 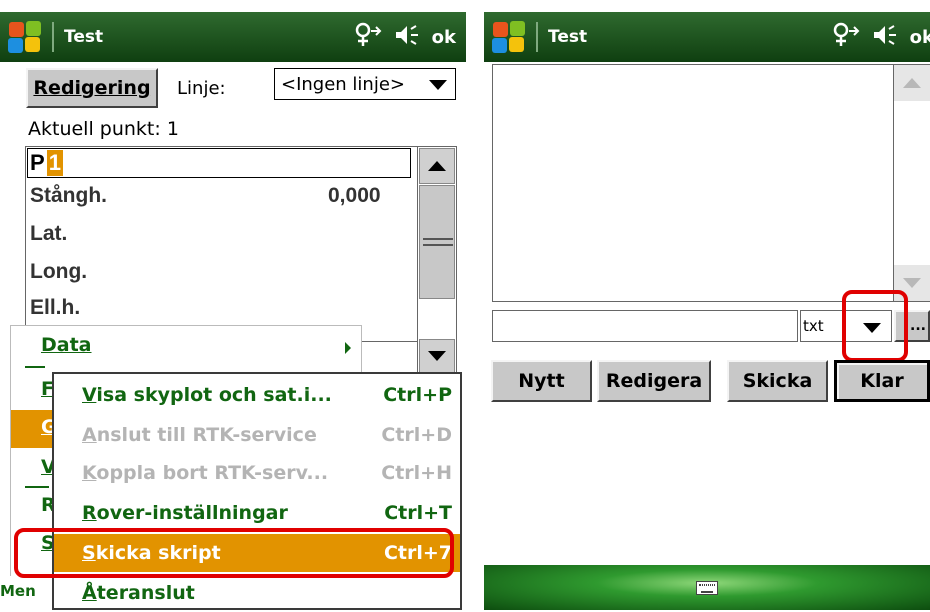 I want to click on row-label-ellh: Ell.h., so click(x=55, y=307).